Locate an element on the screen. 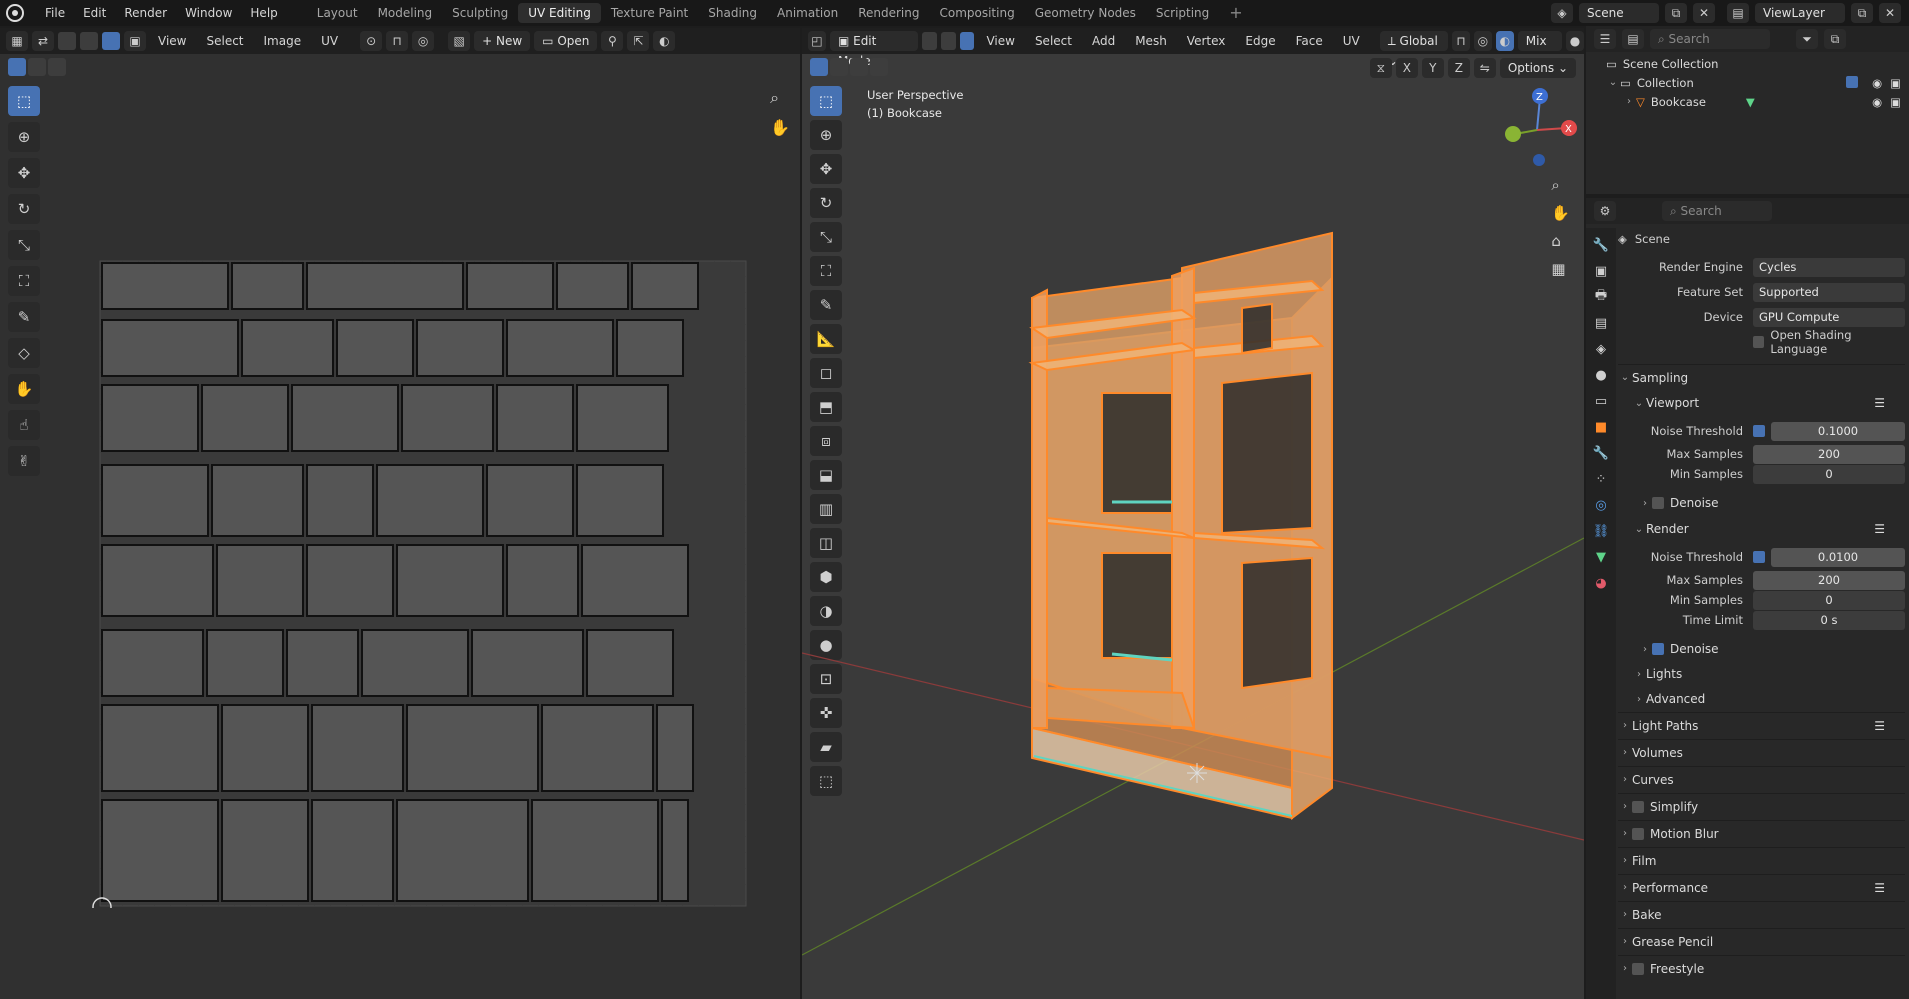 The height and width of the screenshot is (999, 1909). tab-geometry-nodes: Geometry Nodes is located at coordinates (1085, 13).